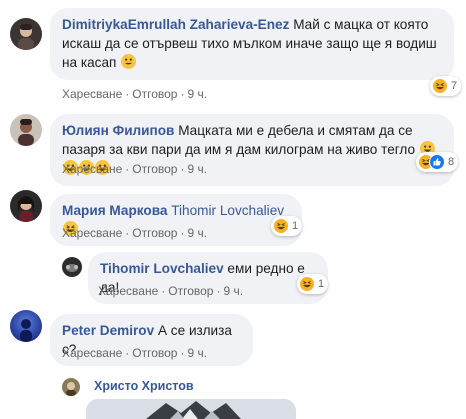 The height and width of the screenshot is (419, 466). I want to click on comment-author: DimitriykaEmrullah Zaharieva-Enez, so click(175, 24).